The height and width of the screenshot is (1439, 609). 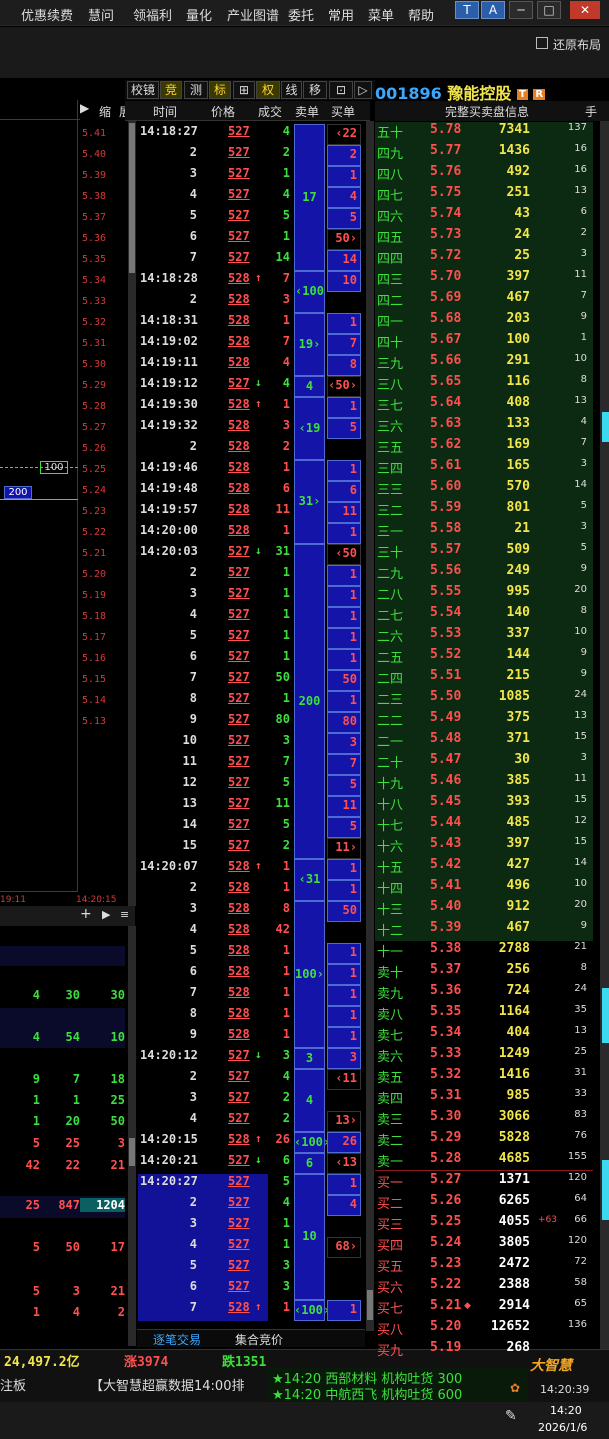 What do you see at coordinates (514, 1200) in the screenshot?
I see `orderbook-volume: 6265` at bounding box center [514, 1200].